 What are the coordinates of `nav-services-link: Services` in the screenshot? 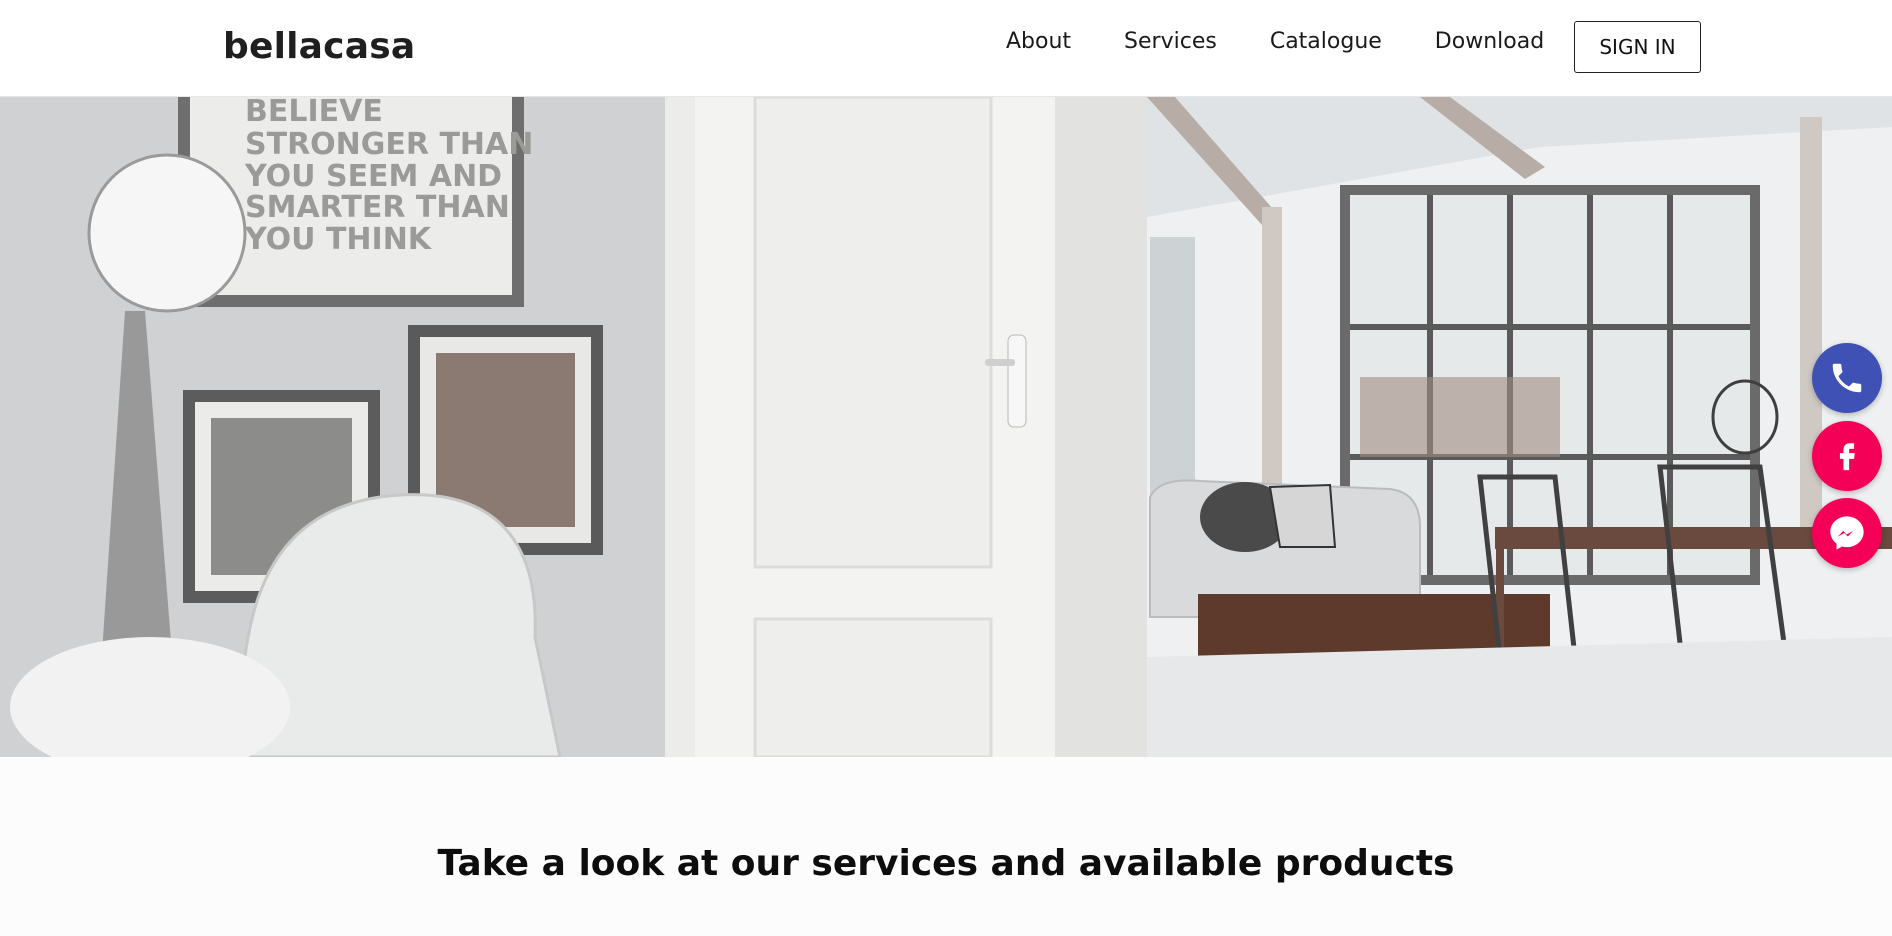 It's located at (1170, 41).